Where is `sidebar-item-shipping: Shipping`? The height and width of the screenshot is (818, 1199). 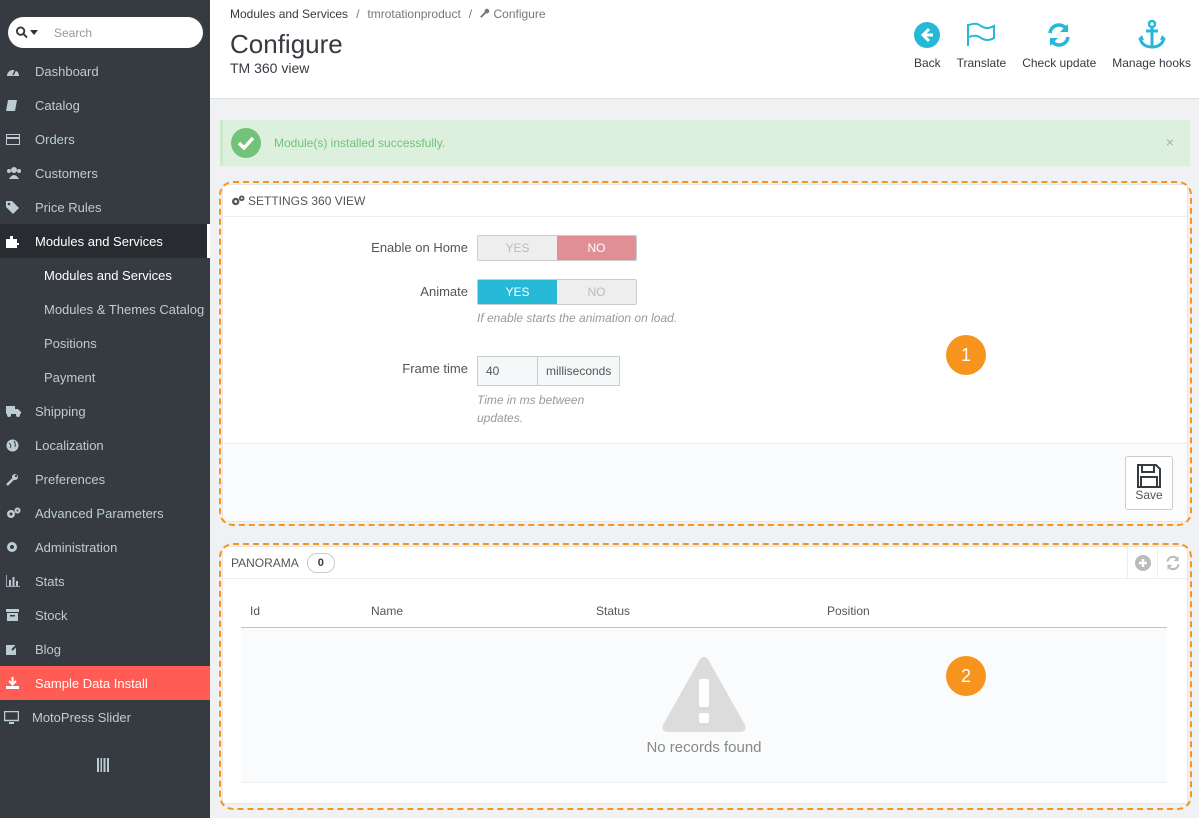 sidebar-item-shipping: Shipping is located at coordinates (105, 411).